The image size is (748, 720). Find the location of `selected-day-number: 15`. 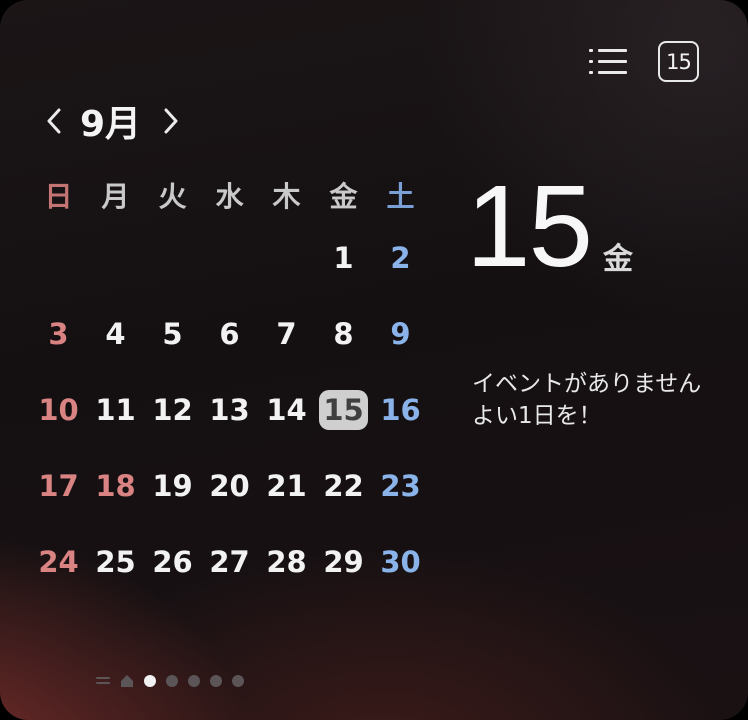

selected-day-number: 15 is located at coordinates (529, 226).